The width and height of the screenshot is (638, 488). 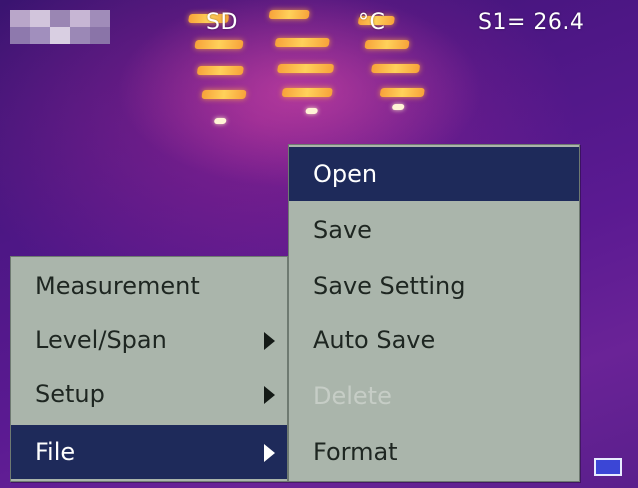 I want to click on submenu-item-label: Auto Save, so click(x=374, y=340).